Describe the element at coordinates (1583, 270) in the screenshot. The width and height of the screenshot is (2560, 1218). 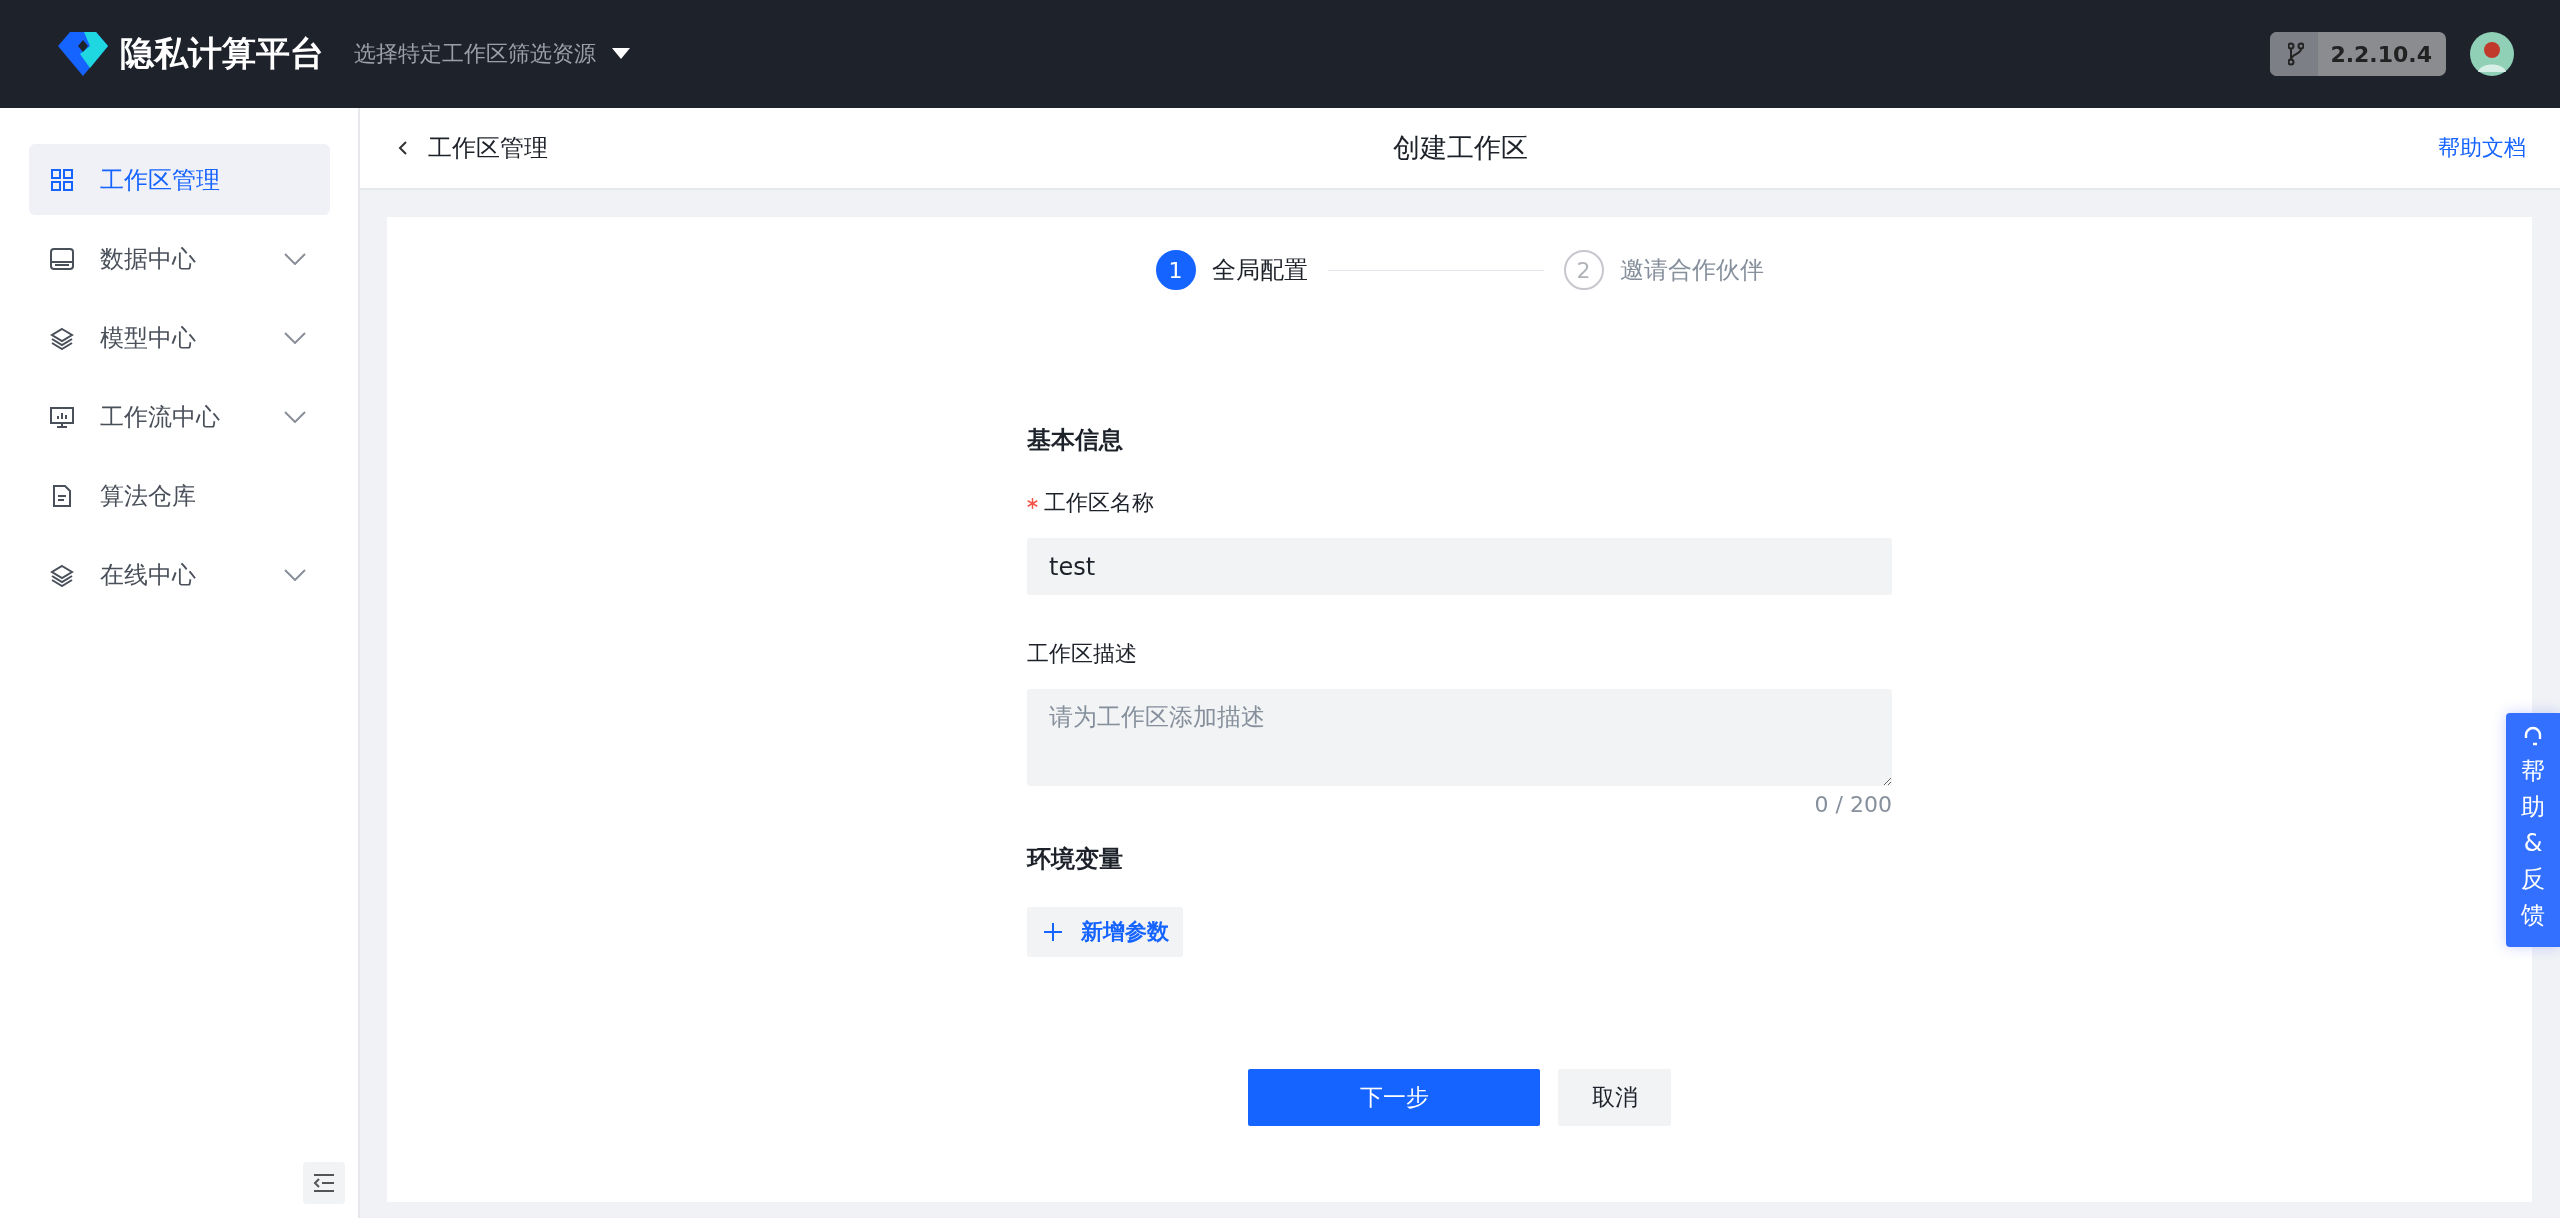
I see `step-number: 2` at that location.